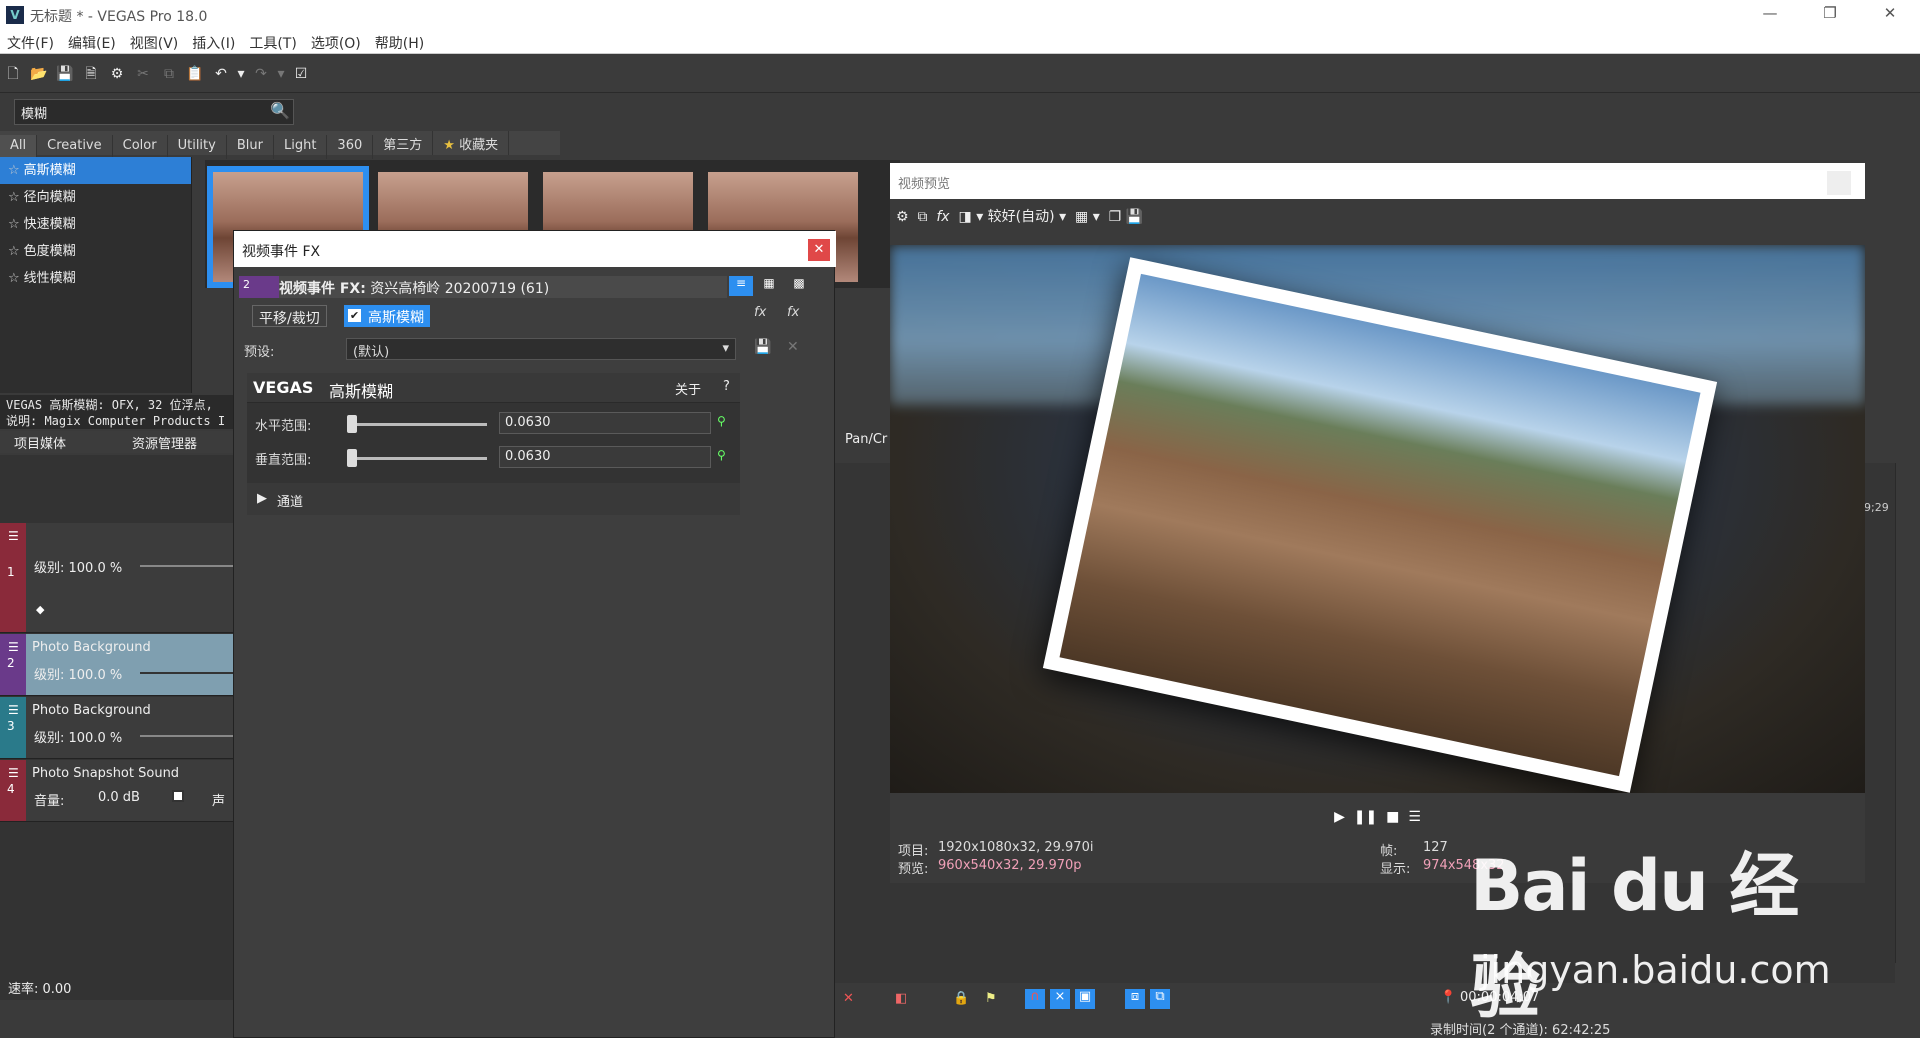 The image size is (1920, 1038). I want to click on save-snapshot-icon: 💾, so click(1134, 217).